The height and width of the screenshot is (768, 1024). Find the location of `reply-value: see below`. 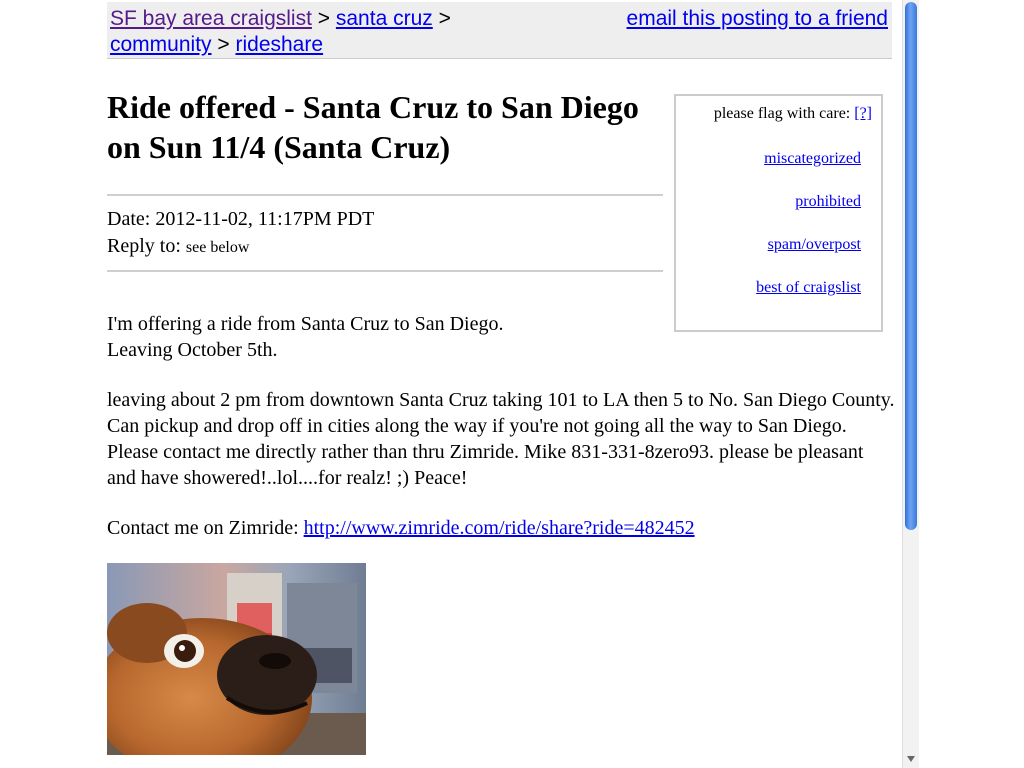

reply-value: see below is located at coordinates (217, 247).